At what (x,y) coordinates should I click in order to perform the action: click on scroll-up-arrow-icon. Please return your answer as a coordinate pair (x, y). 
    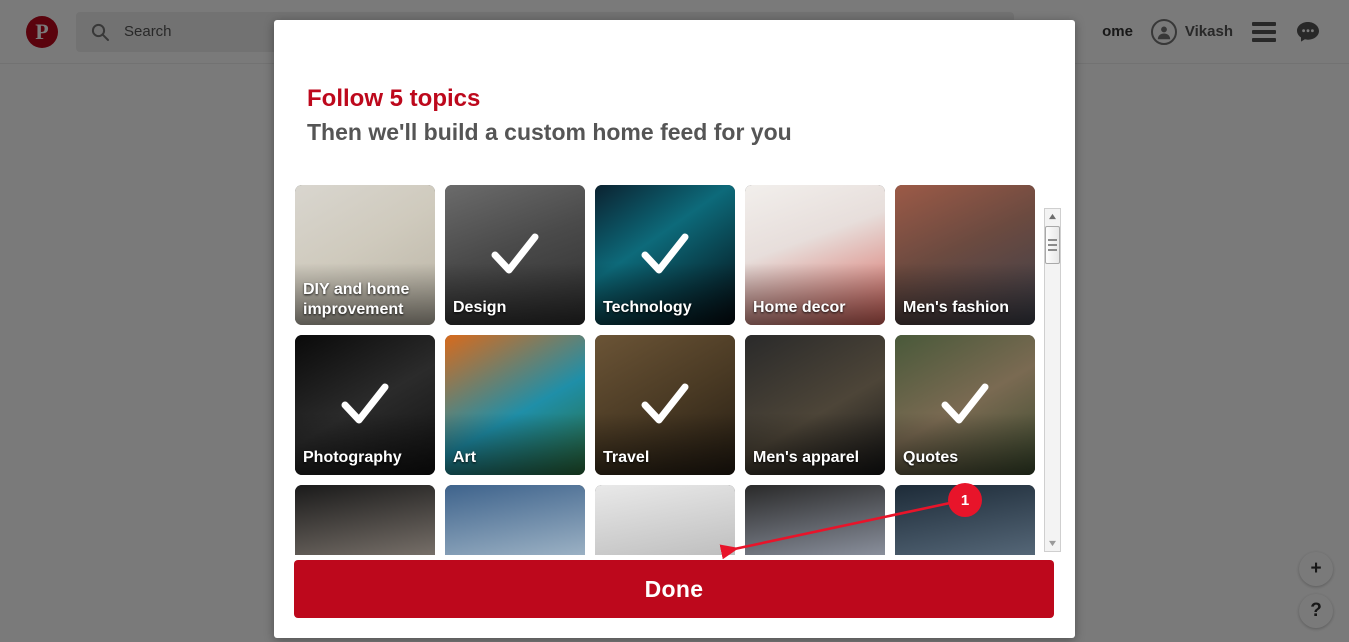
    Looking at the image, I should click on (1052, 216).